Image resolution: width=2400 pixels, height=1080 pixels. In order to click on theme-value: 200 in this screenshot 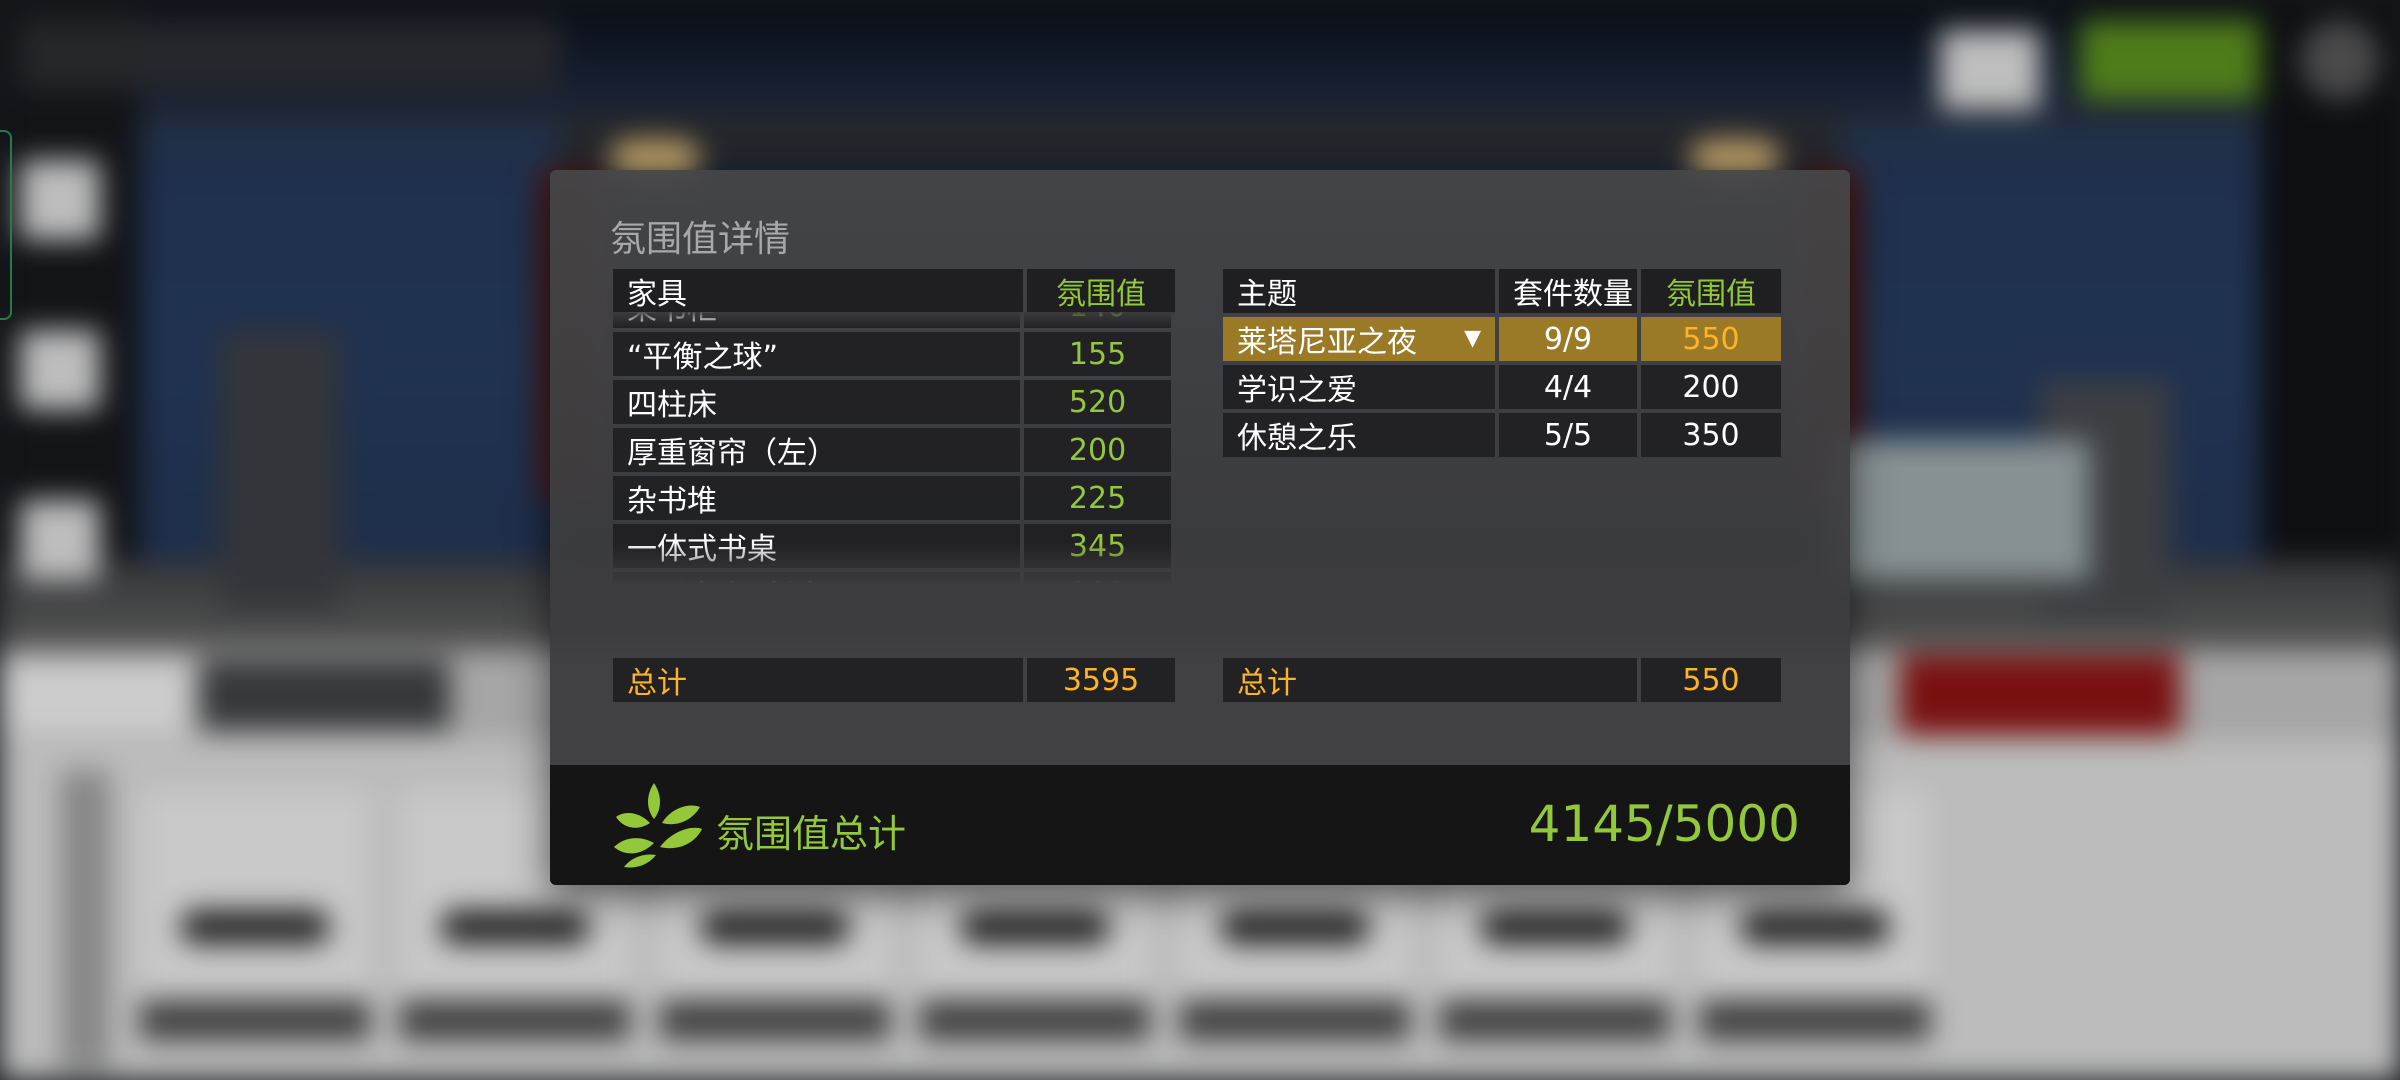, I will do `click(1711, 387)`.